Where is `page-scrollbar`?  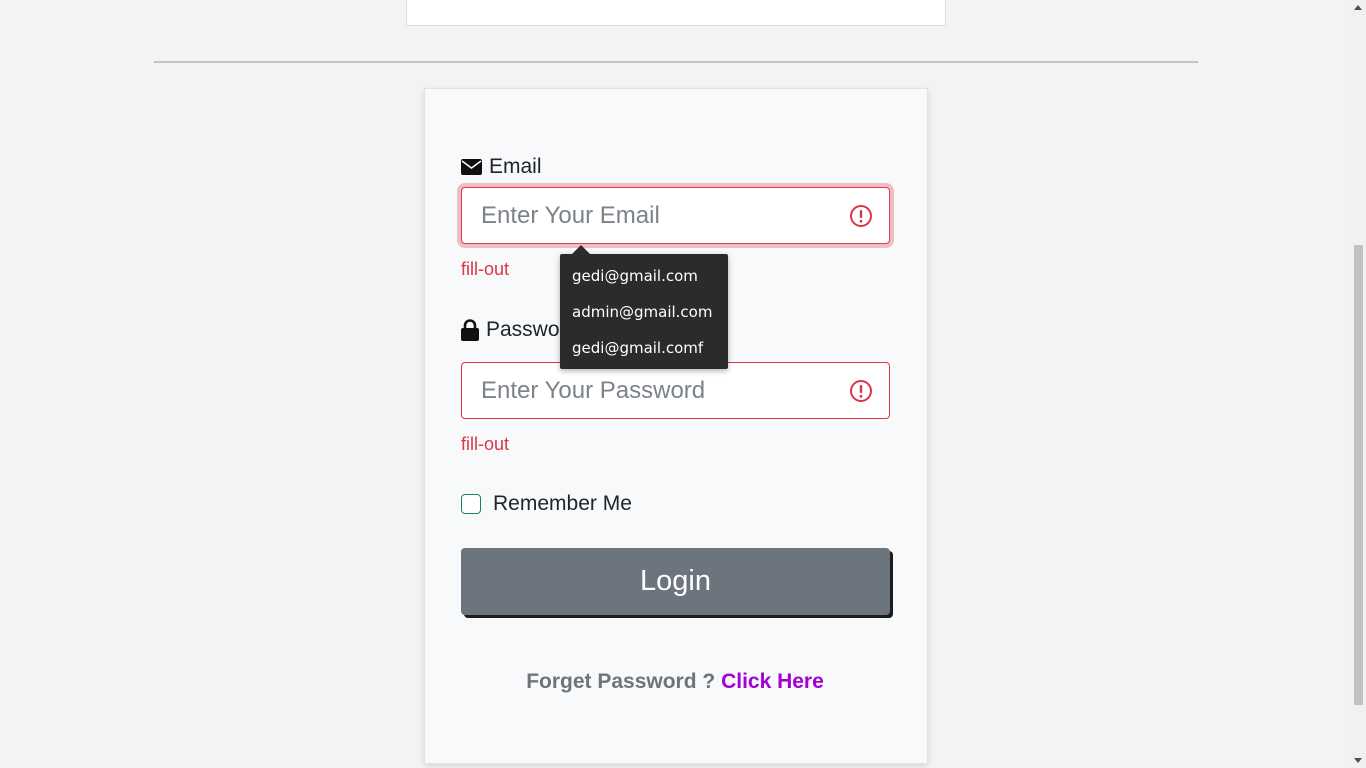
page-scrollbar is located at coordinates (1358, 384).